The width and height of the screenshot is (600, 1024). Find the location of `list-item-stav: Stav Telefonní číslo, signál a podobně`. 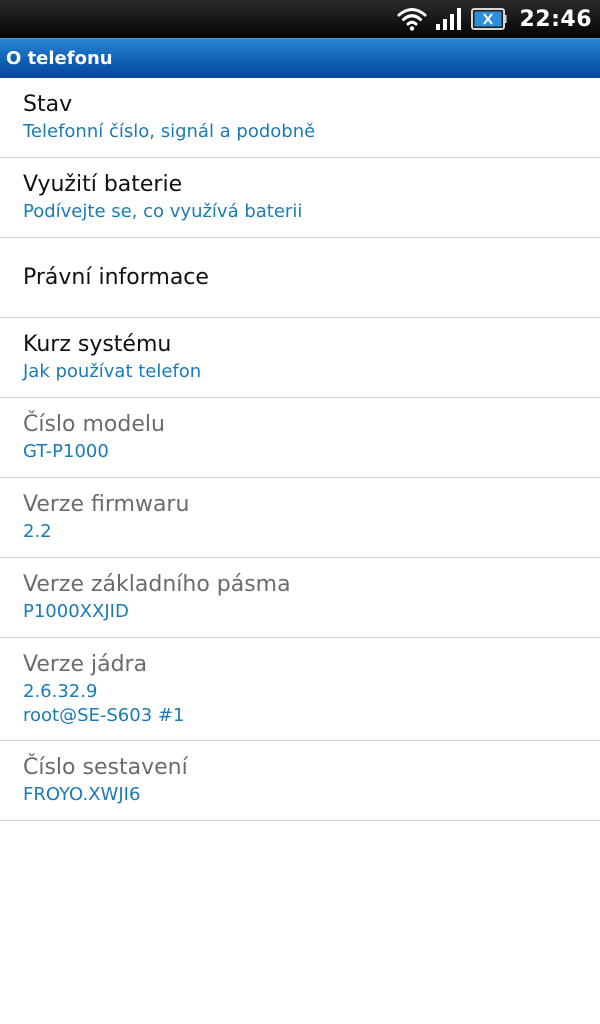

list-item-stav: Stav Telefonní číslo, signál a podobně is located at coordinates (300, 118).